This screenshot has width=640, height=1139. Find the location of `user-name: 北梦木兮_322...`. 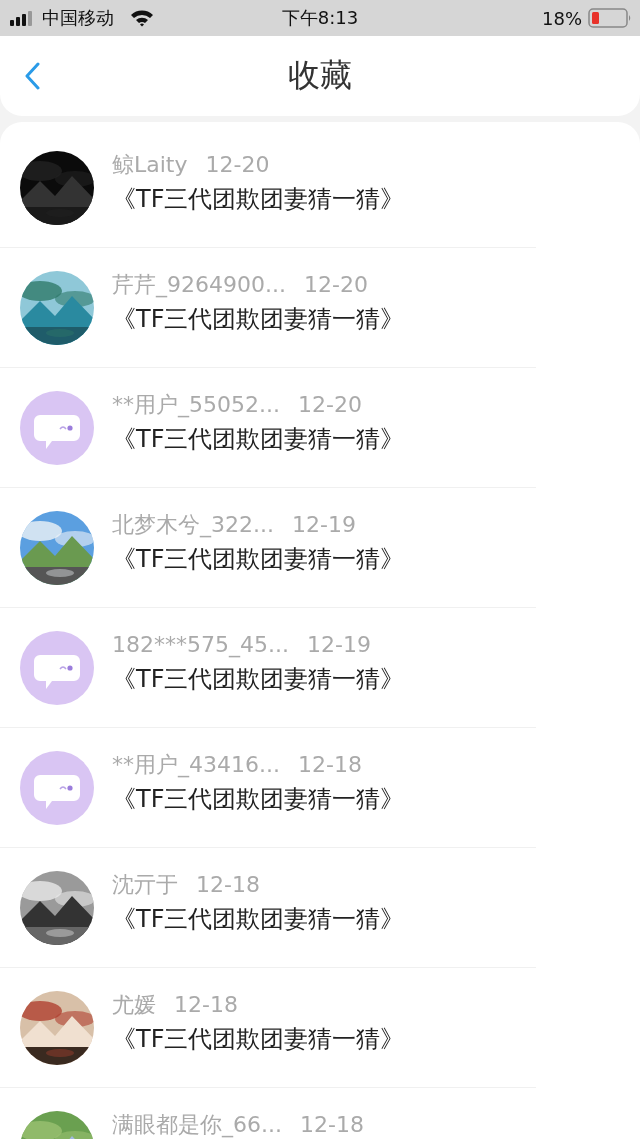

user-name: 北梦木兮_322... is located at coordinates (193, 525).